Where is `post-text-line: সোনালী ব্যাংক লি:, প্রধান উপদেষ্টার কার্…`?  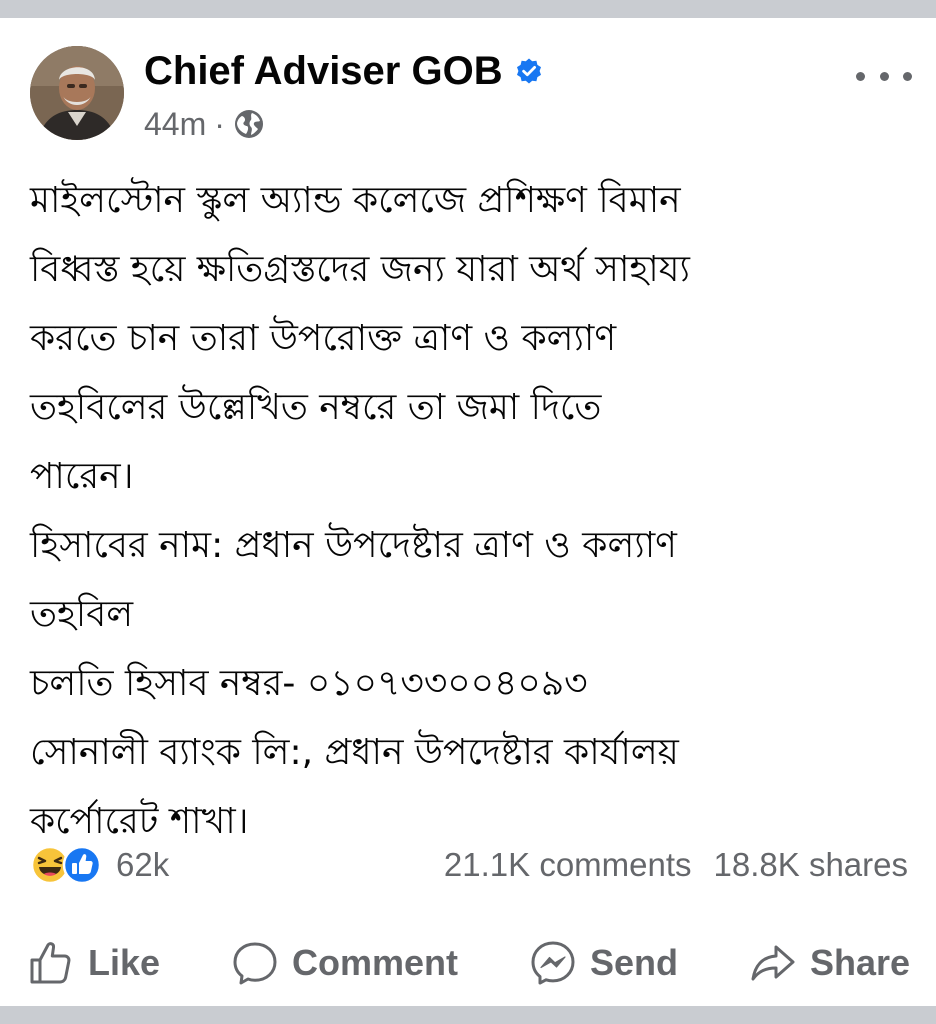 post-text-line: সোনালী ব্যাংক লি:, প্রধান উপদেষ্টার কার্… is located at coordinates (354, 752).